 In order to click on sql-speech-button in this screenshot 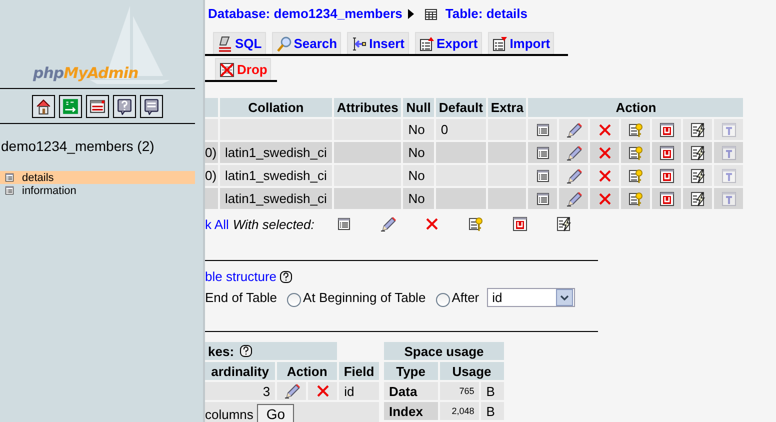, I will do `click(151, 106)`.